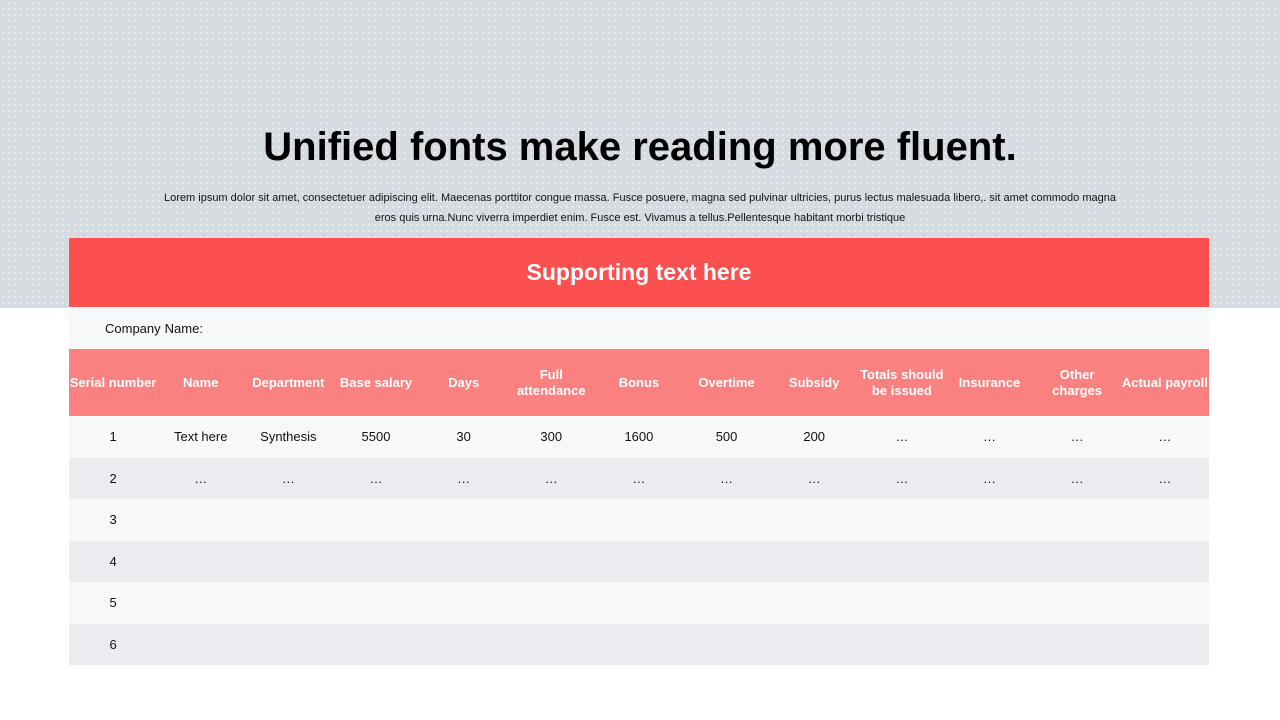  What do you see at coordinates (133, 328) in the screenshot?
I see `company-label: Company` at bounding box center [133, 328].